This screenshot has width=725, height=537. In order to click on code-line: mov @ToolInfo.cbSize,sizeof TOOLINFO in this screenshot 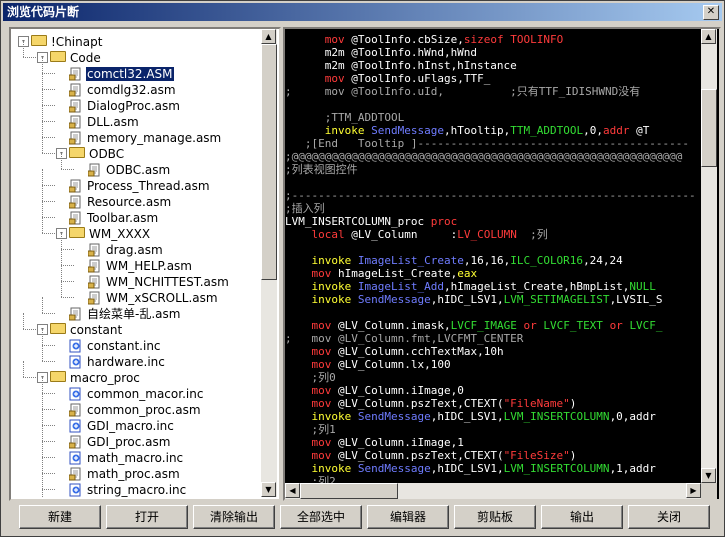, I will do `click(424, 39)`.